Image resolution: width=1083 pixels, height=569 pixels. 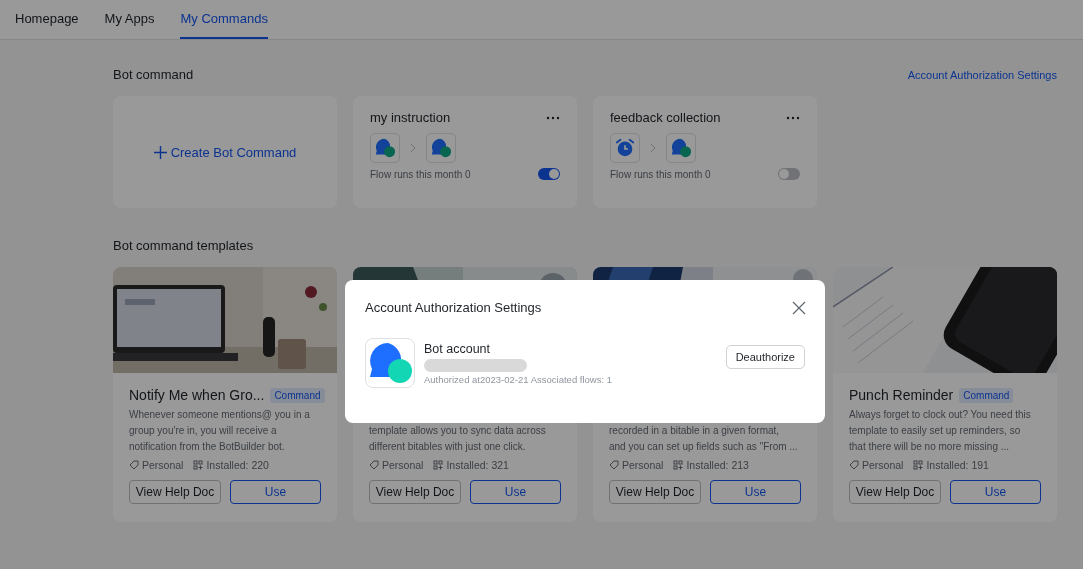 What do you see at coordinates (237, 465) in the screenshot?
I see `install-count: Installed: 220` at bounding box center [237, 465].